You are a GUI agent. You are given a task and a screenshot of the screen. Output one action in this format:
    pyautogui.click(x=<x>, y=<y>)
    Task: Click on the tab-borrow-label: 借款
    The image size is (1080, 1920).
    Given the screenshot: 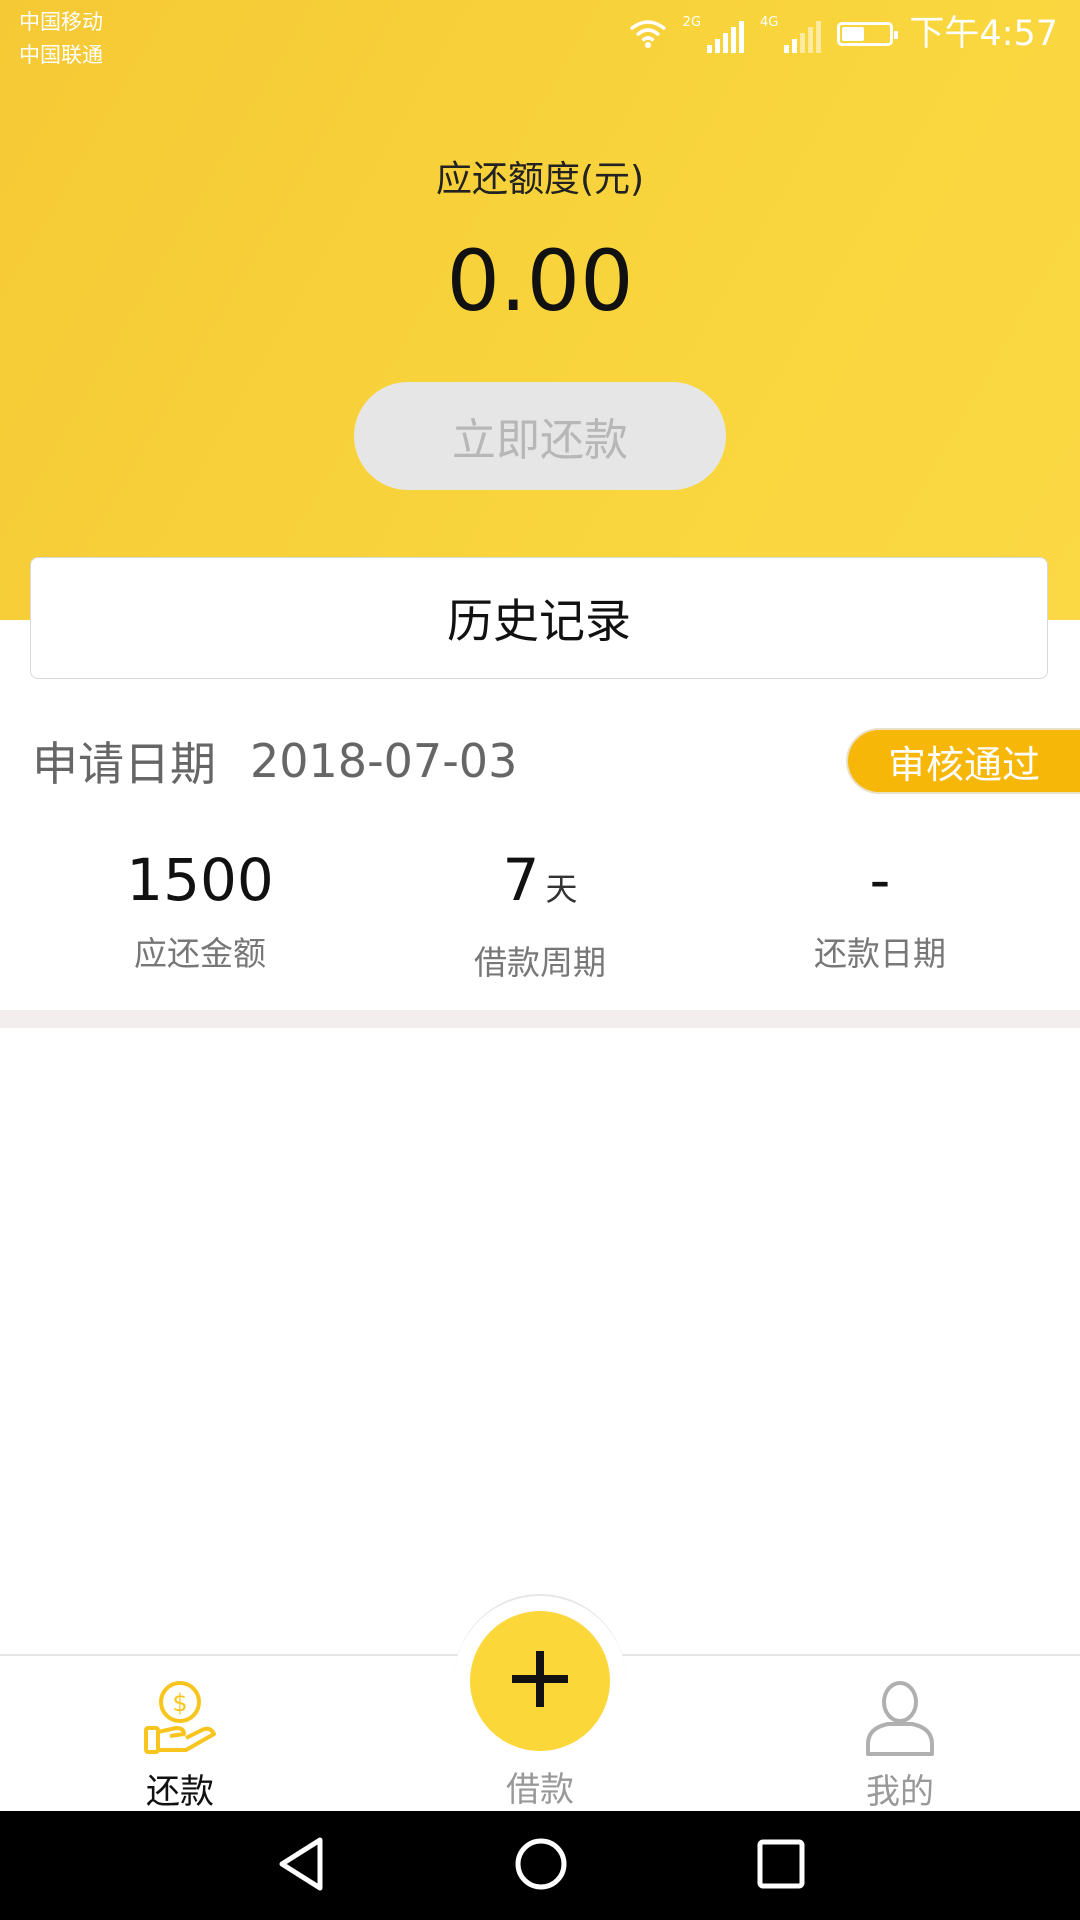 What is the action you would take?
    pyautogui.click(x=540, y=1786)
    